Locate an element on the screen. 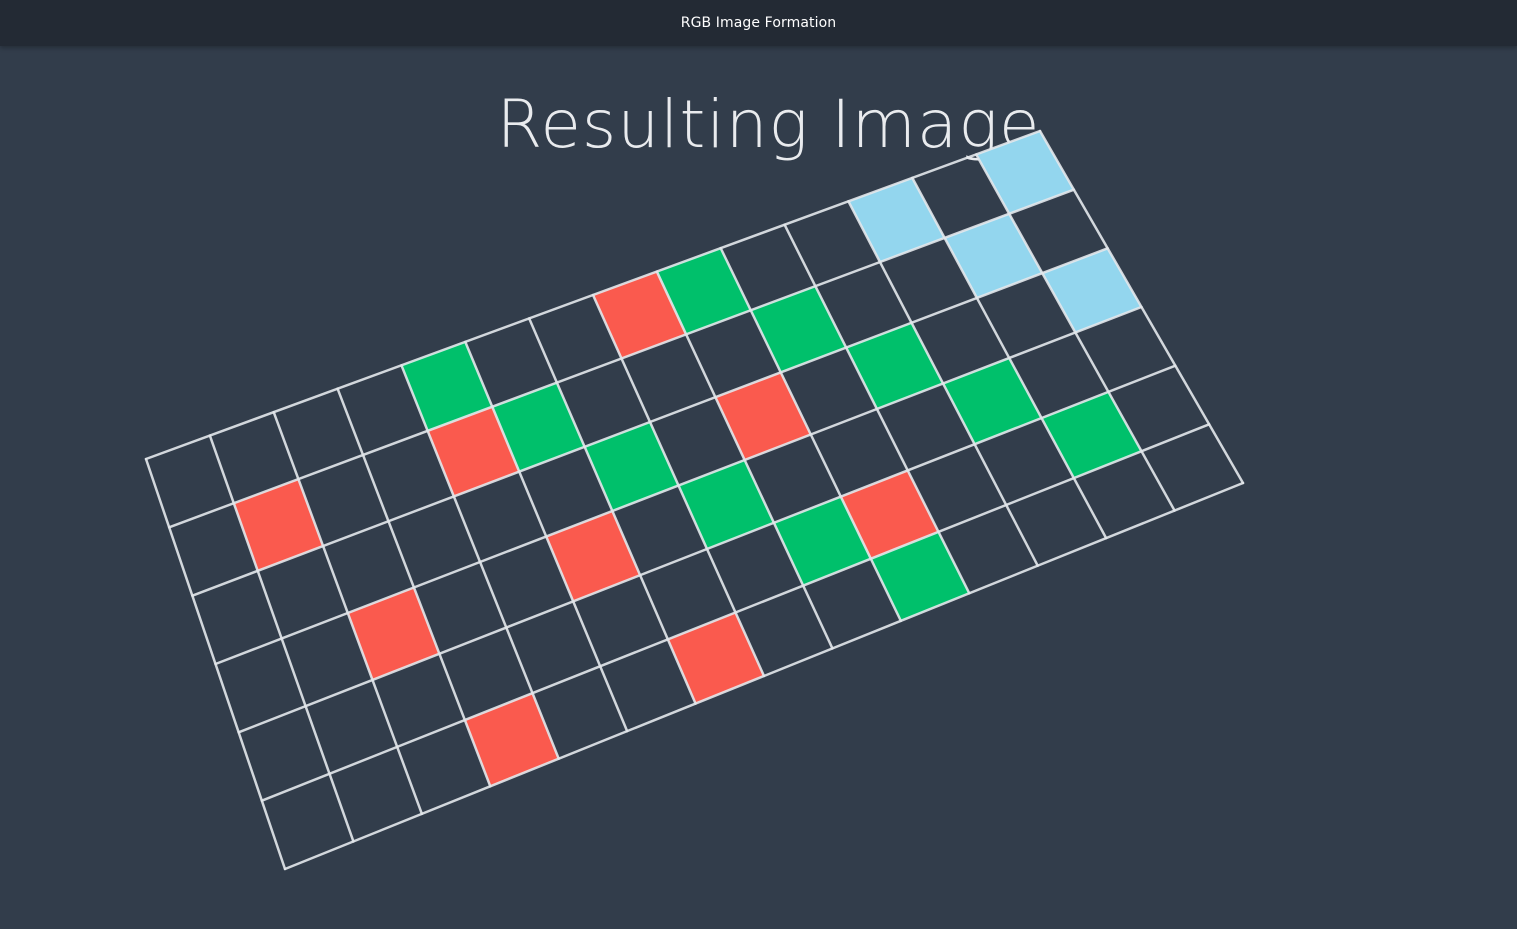 This screenshot has width=1517, height=929. grid-column-line is located at coordinates (612, 511).